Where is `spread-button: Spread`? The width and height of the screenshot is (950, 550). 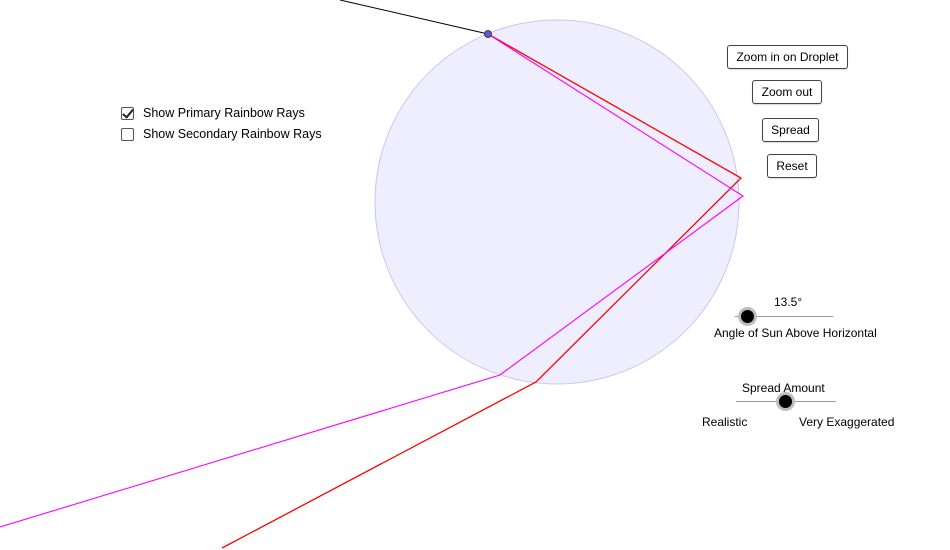 spread-button: Spread is located at coordinates (790, 130).